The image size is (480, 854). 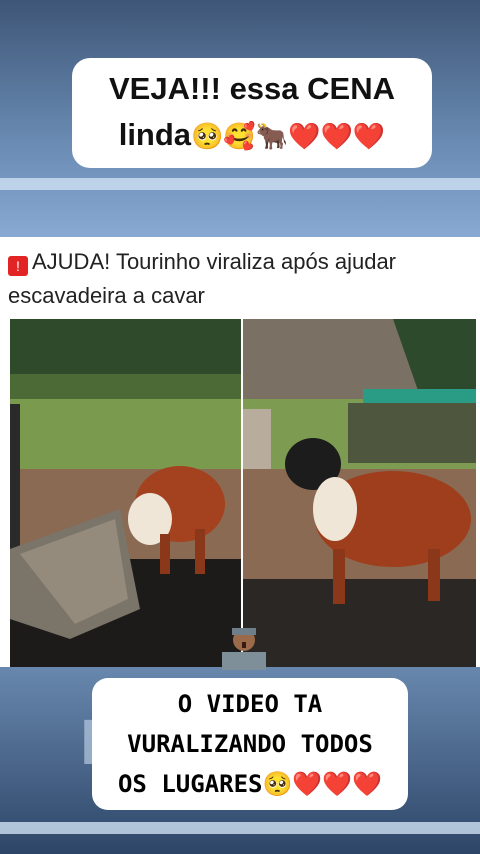 What do you see at coordinates (190, 784) in the screenshot?
I see `bottom-caption-text: OS LUGARES` at bounding box center [190, 784].